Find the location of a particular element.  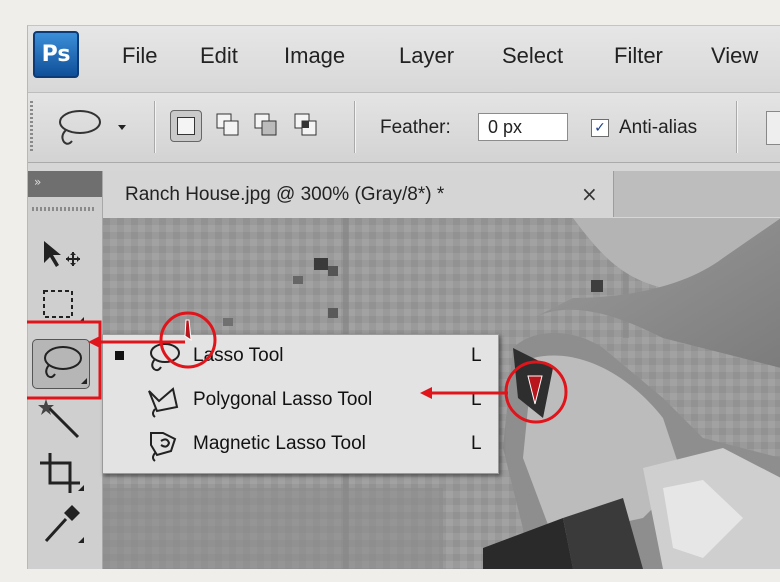

eyedropper-tool-icon is located at coordinates (64, 524).